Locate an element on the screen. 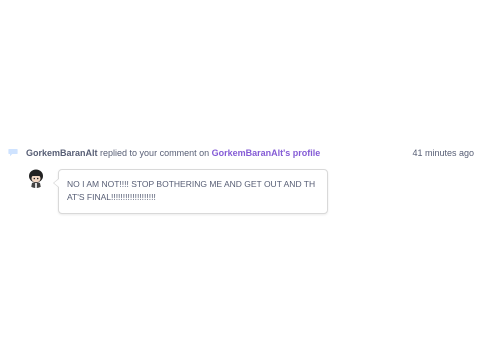 Image resolution: width=480 pixels, height=360 pixels. user-avatar-icon is located at coordinates (36, 178).